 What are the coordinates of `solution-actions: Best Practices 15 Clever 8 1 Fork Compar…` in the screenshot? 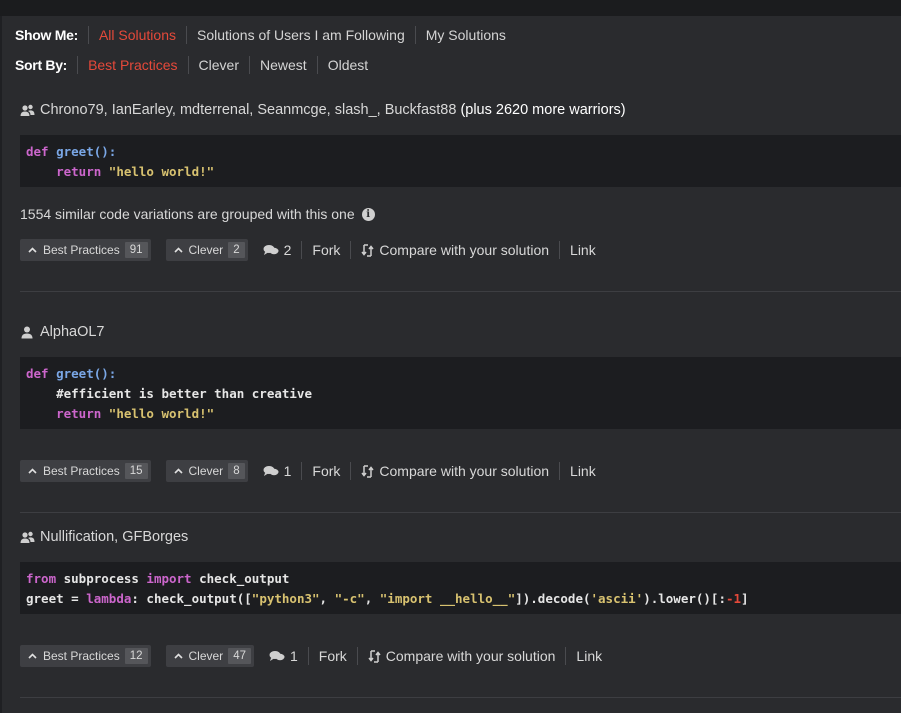 It's located at (313, 471).